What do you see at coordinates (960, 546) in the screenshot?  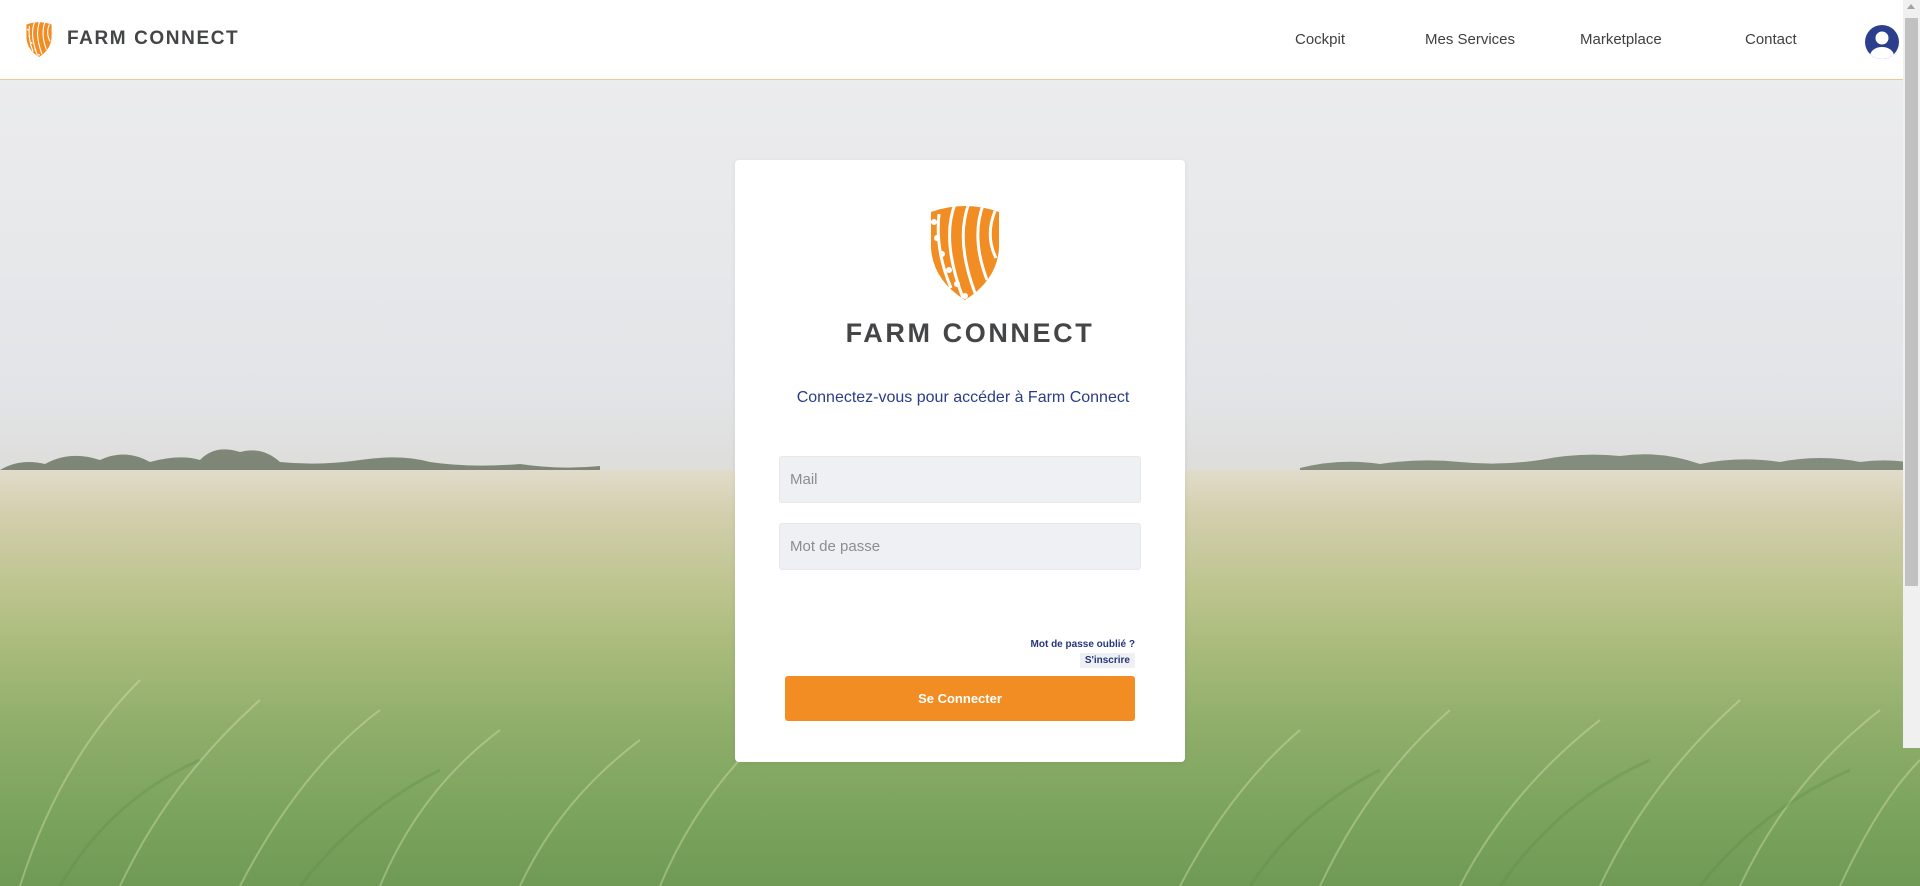 I see `password-input` at bounding box center [960, 546].